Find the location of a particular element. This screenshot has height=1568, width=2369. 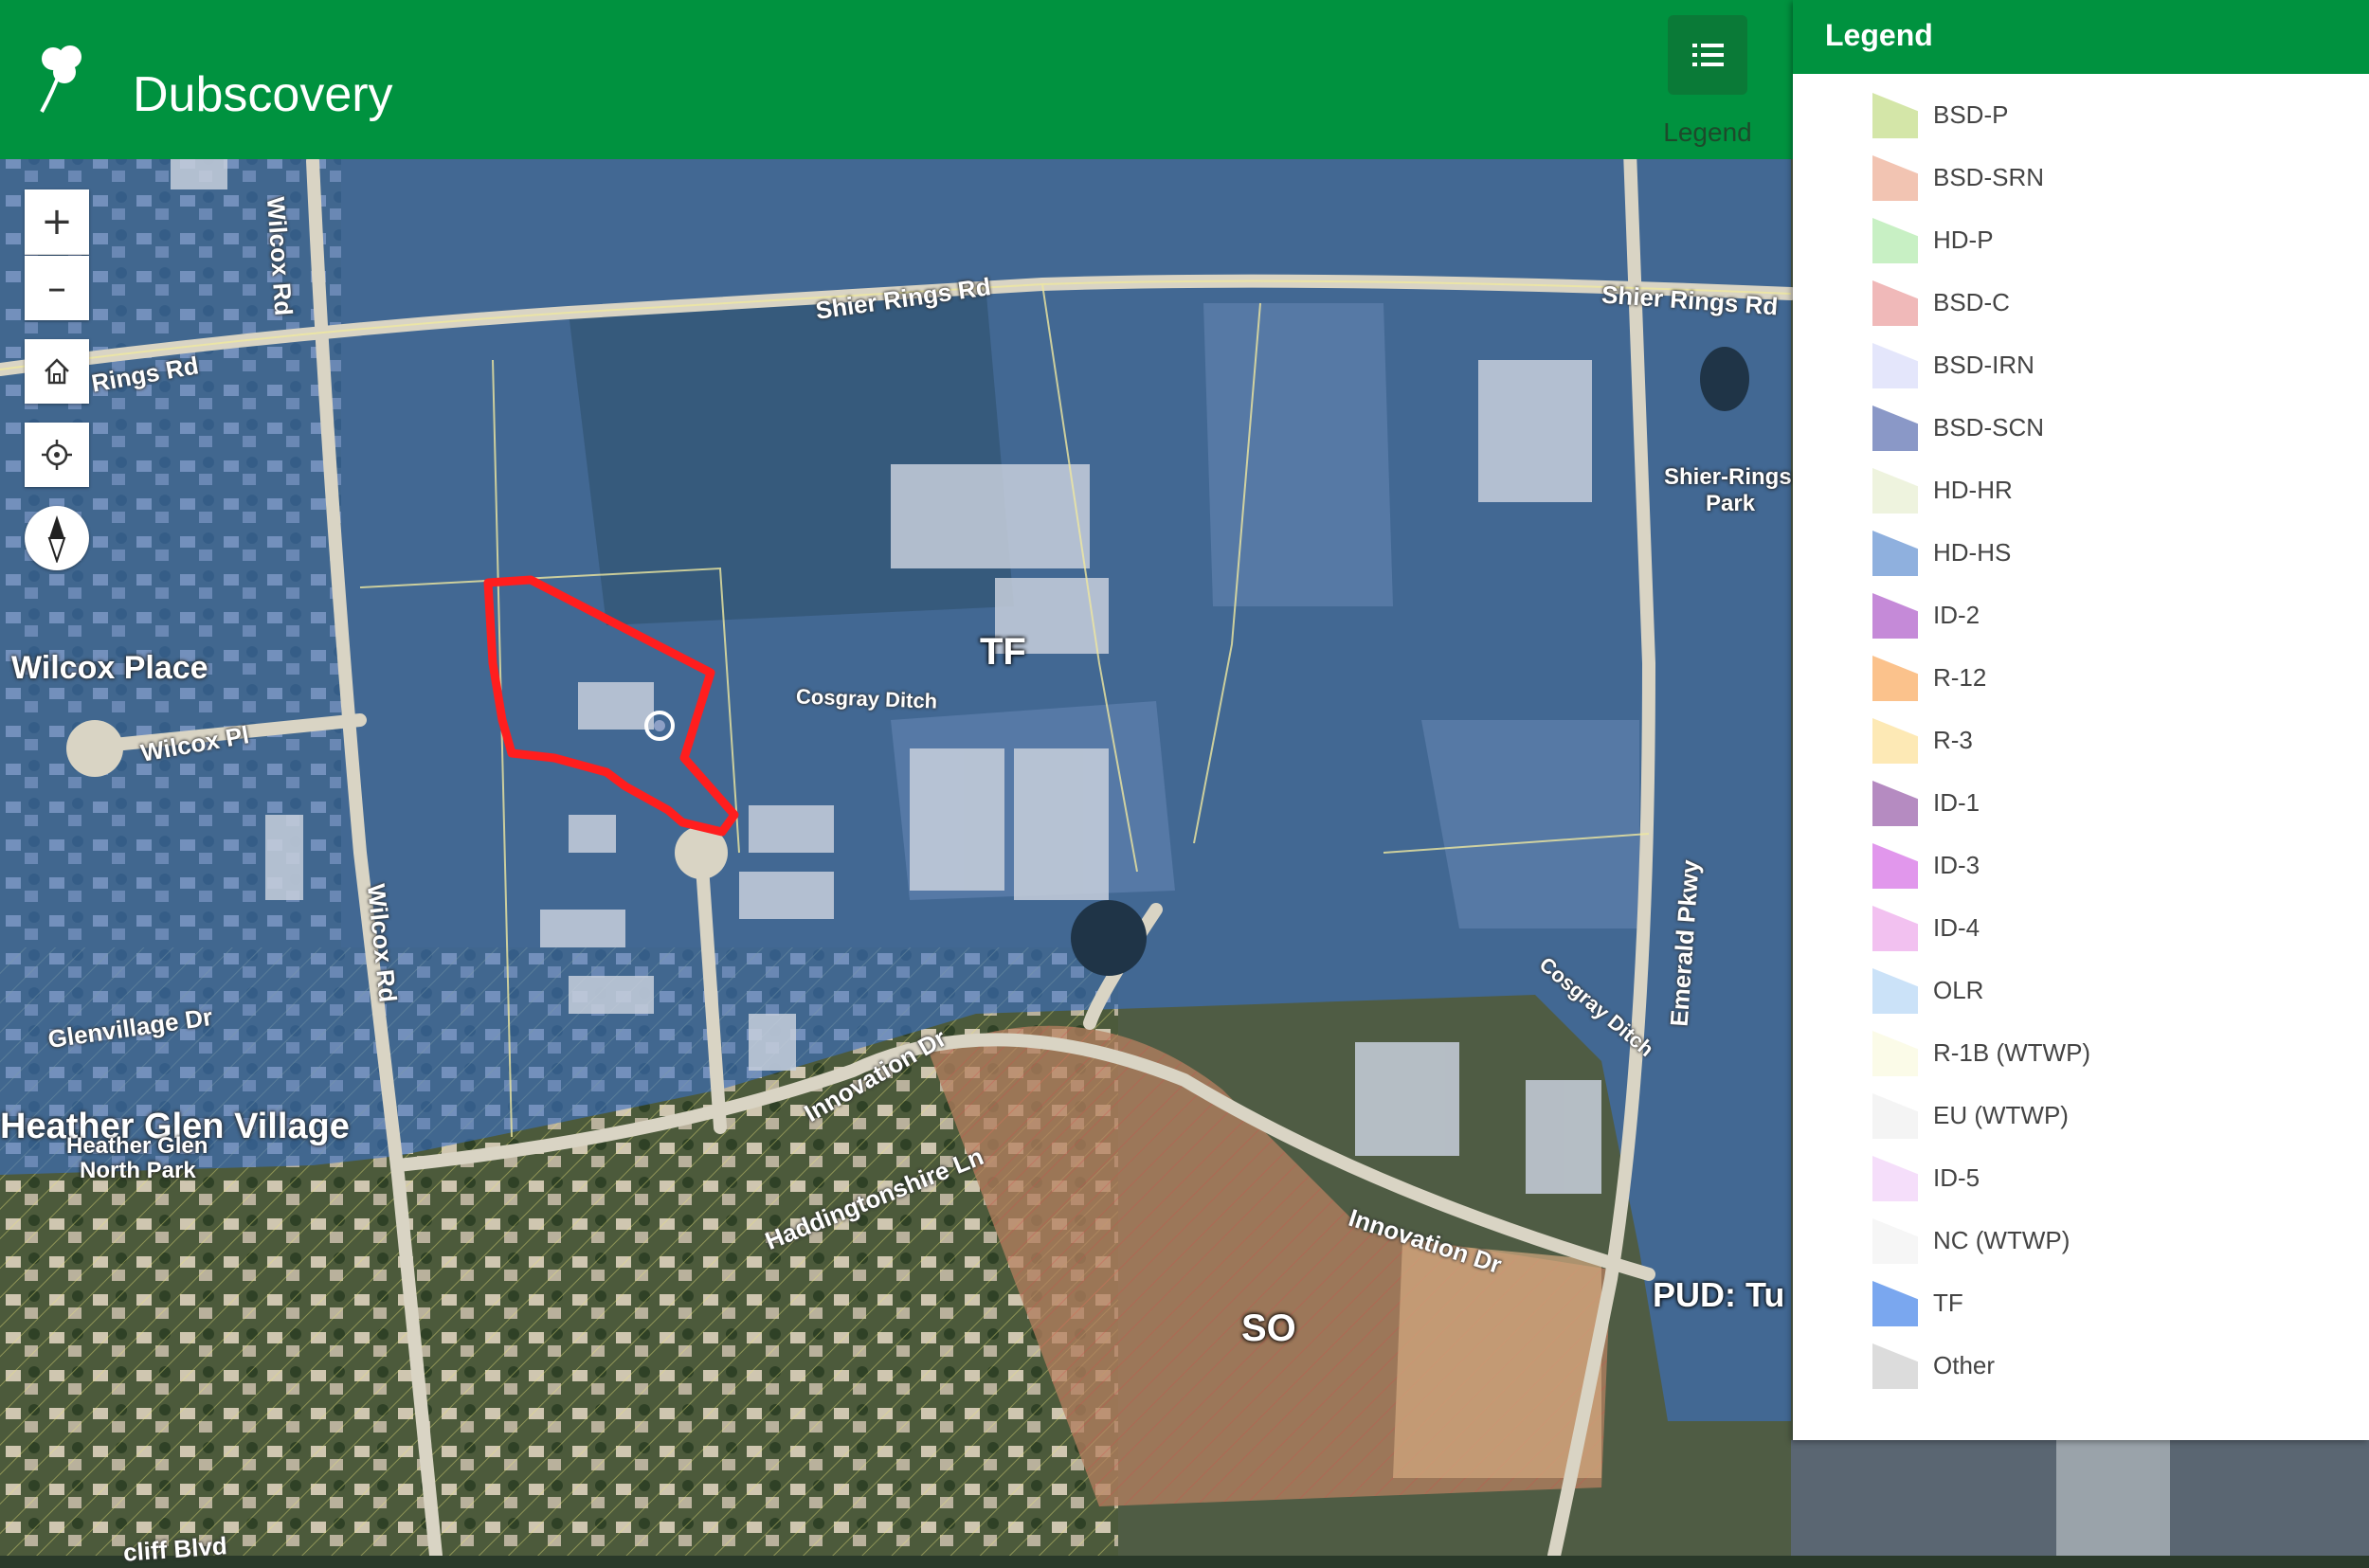

legend-item: BSD-SCN is located at coordinates (2081, 427).